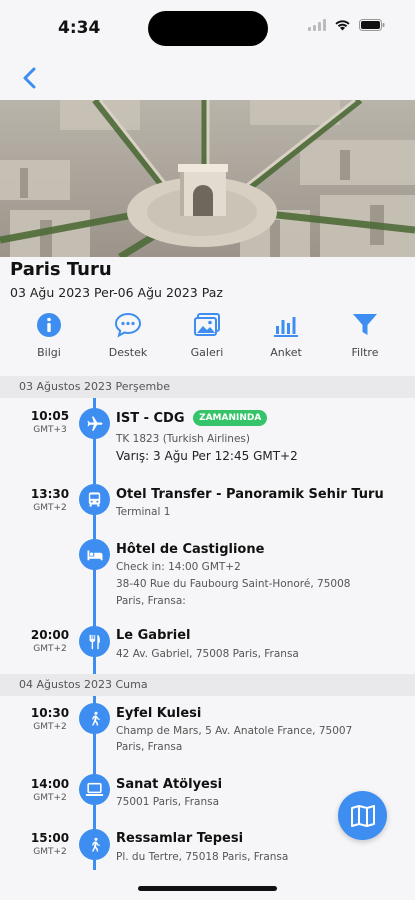 Image resolution: width=415 pixels, height=900 pixels. What do you see at coordinates (143, 512) in the screenshot?
I see `event-detail: Terminal 1` at bounding box center [143, 512].